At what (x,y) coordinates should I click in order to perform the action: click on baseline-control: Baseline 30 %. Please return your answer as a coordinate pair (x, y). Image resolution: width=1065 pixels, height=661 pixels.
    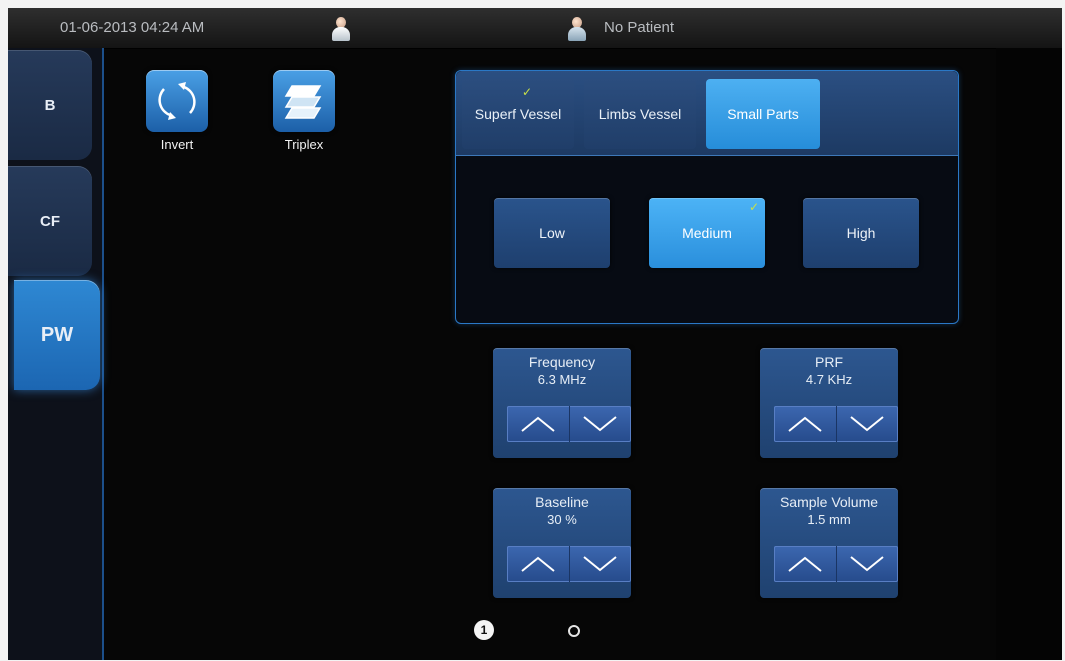
    Looking at the image, I should click on (562, 543).